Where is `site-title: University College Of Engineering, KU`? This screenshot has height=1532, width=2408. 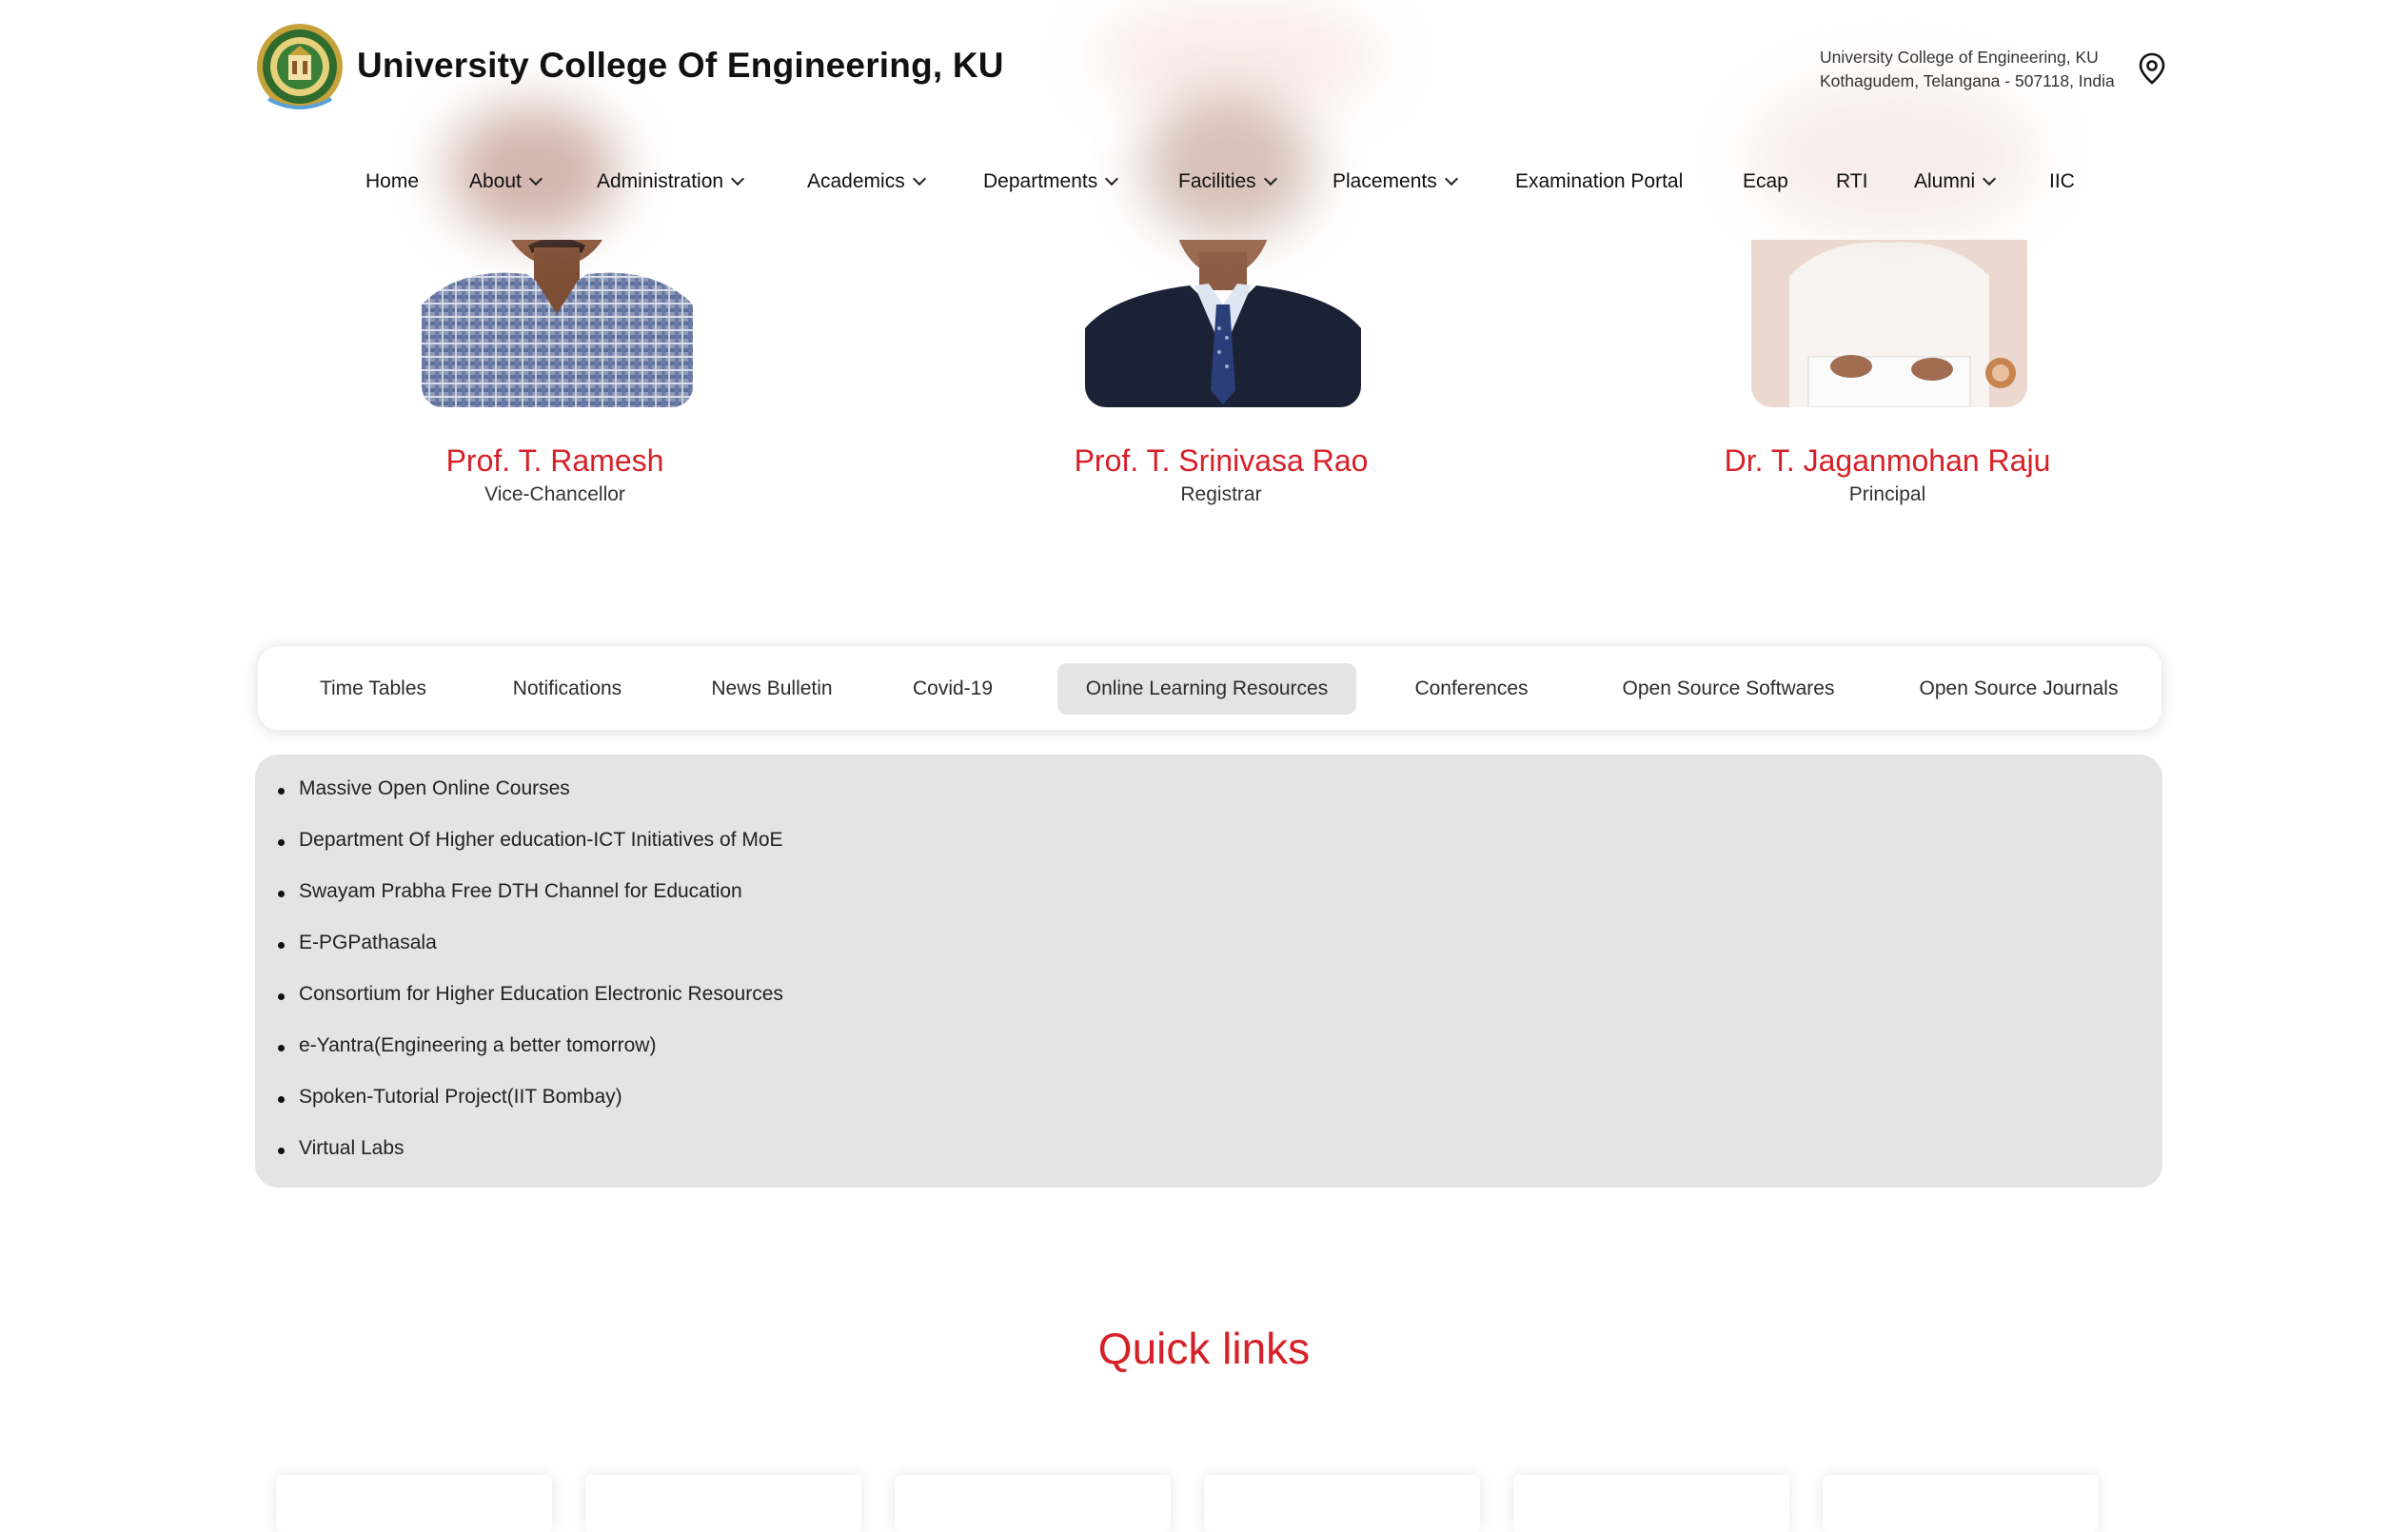
site-title: University College Of Engineering, KU is located at coordinates (680, 66).